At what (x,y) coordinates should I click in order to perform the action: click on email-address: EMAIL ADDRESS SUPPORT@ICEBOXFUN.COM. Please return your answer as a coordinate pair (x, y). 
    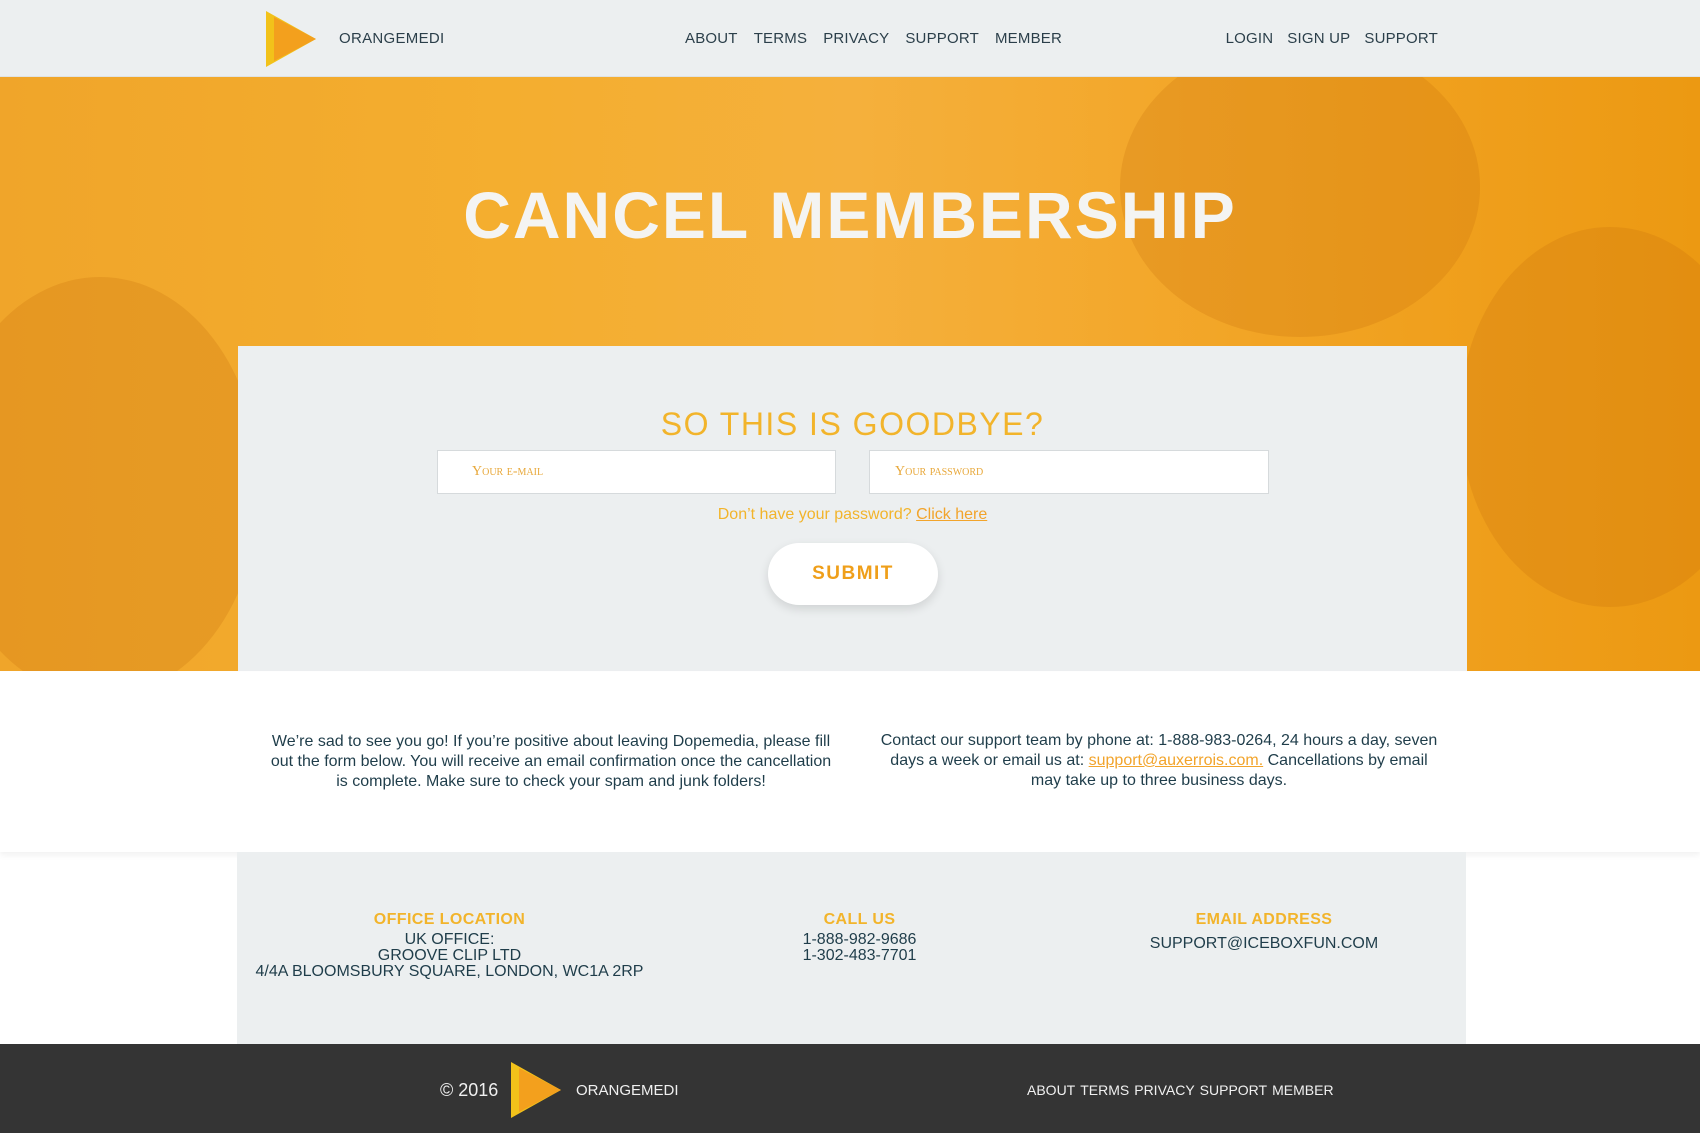
    Looking at the image, I should click on (1264, 932).